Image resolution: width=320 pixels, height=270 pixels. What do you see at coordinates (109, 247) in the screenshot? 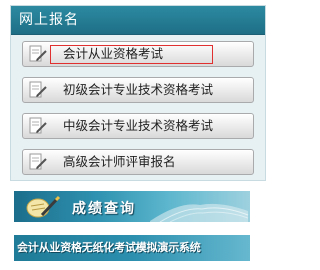
I see `simulation-label: 会计从业资格无纸化考试模拟演示系统` at bounding box center [109, 247].